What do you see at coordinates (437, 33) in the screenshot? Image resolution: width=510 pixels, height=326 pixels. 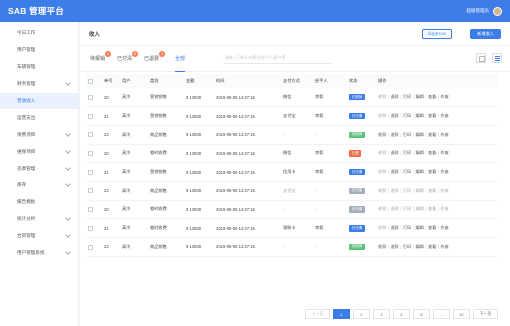 I see `export-excel-button: 导出Excel` at bounding box center [437, 33].